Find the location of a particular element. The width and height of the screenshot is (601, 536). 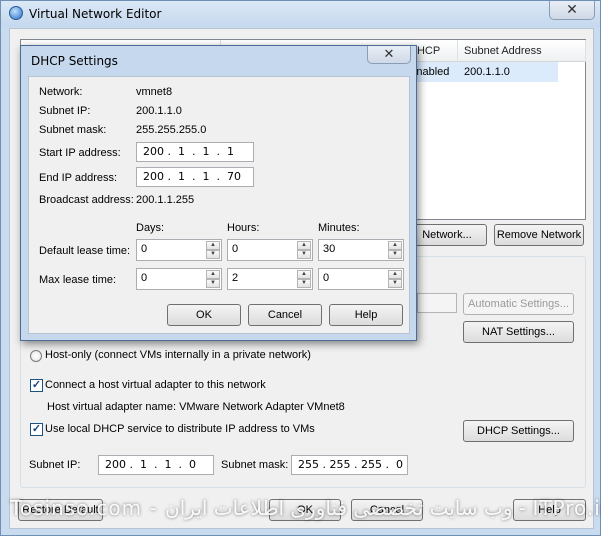

title-bar: Virtual Network Editor ✕ is located at coordinates (300, 14).